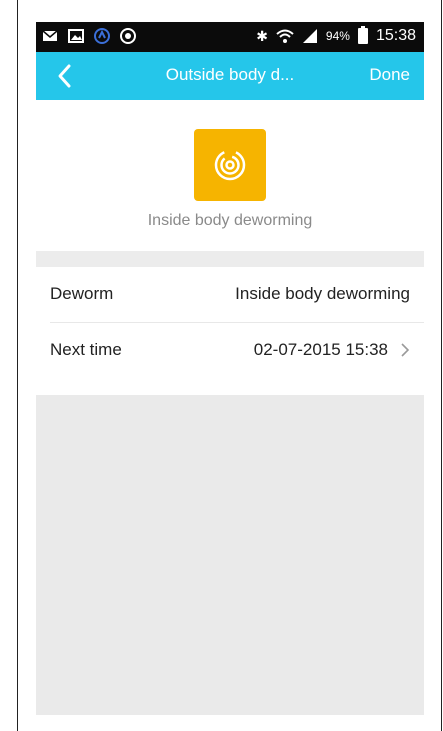 This screenshot has height=731, width=443. What do you see at coordinates (230, 259) in the screenshot?
I see `section-separator` at bounding box center [230, 259].